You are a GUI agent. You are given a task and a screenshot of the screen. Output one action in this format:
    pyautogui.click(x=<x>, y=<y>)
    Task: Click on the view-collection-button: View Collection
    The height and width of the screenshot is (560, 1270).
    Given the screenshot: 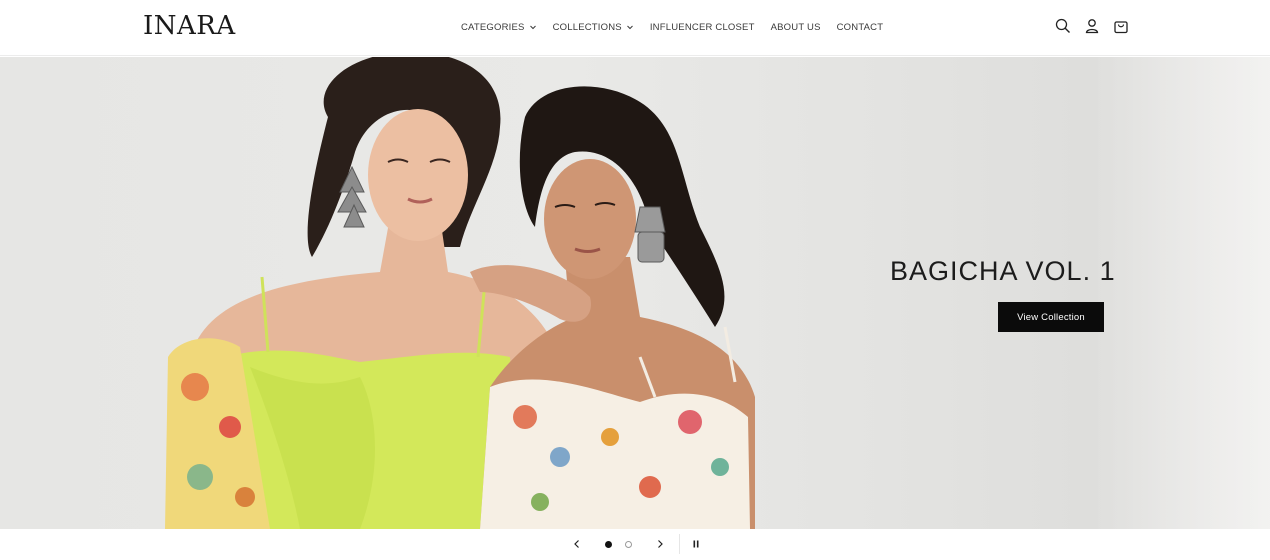 What is the action you would take?
    pyautogui.click(x=1051, y=317)
    